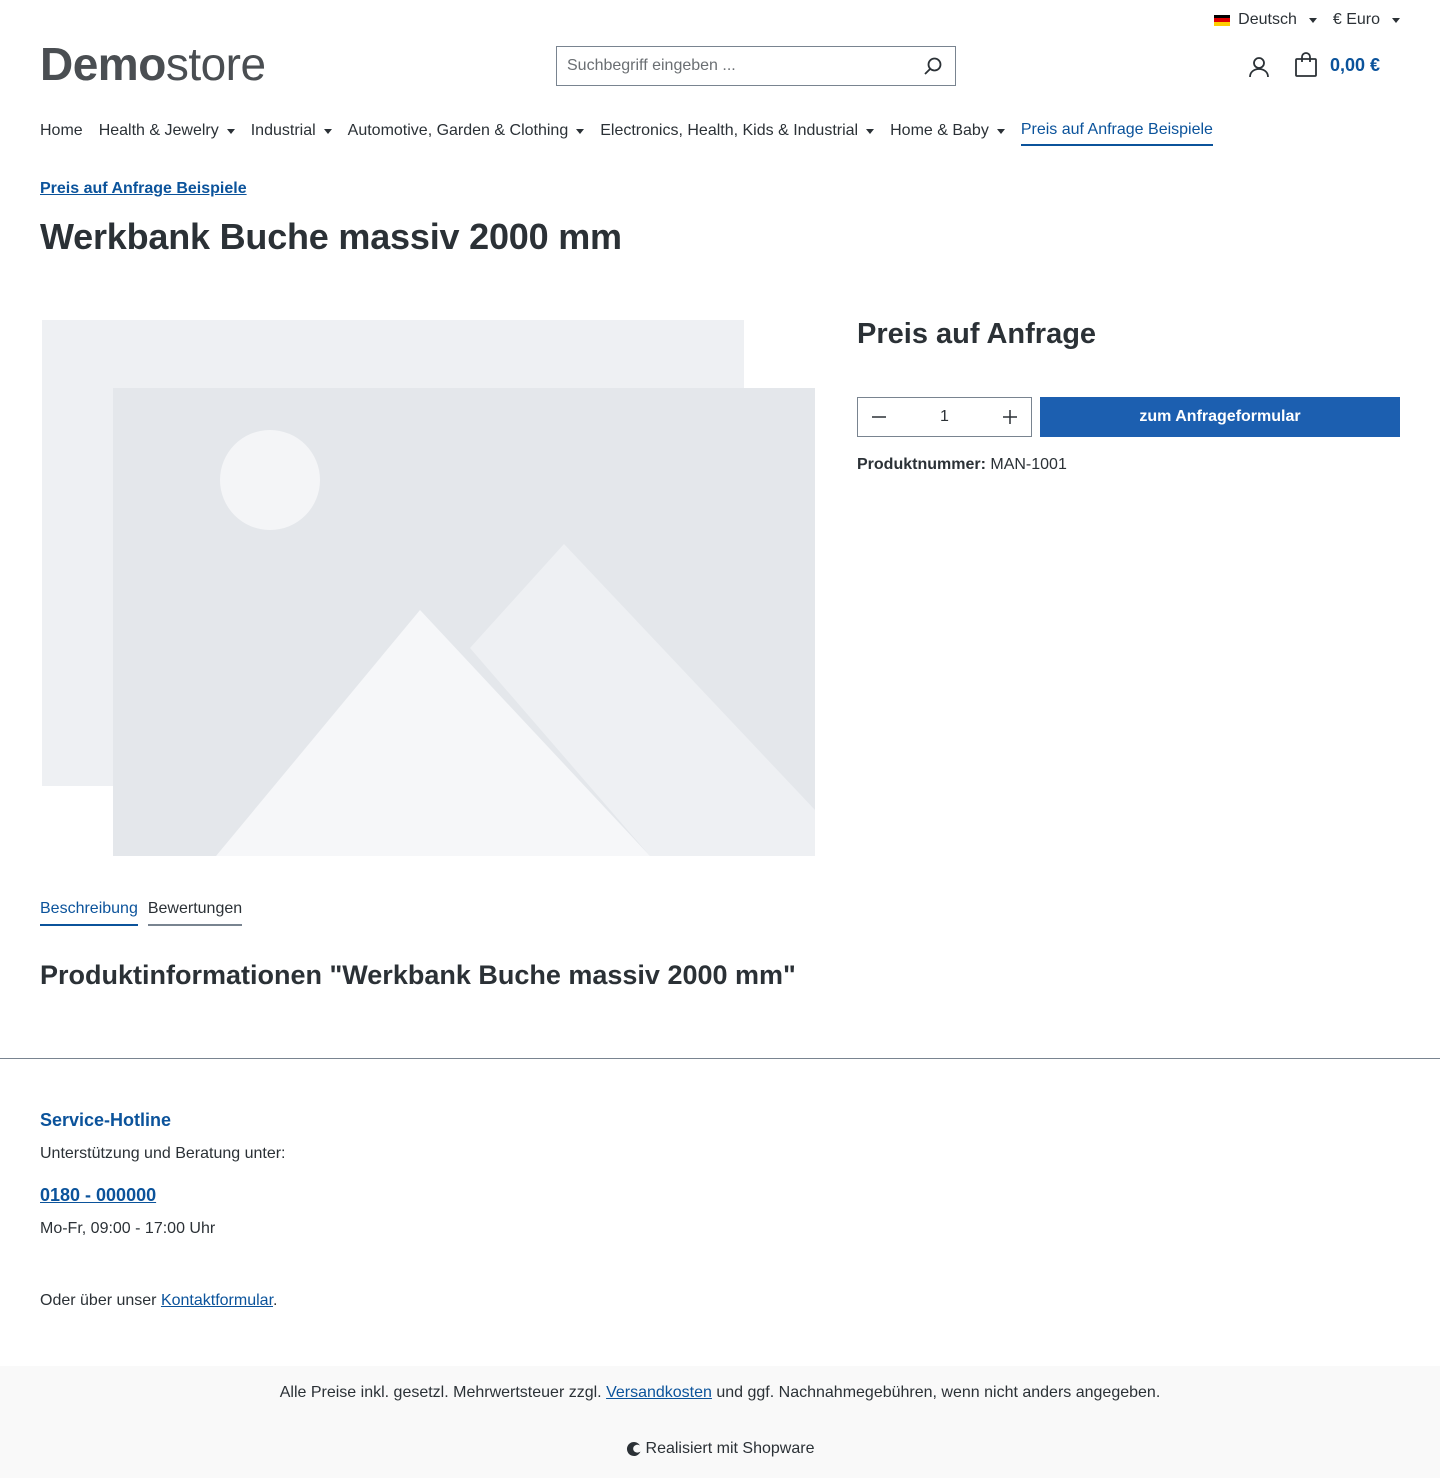 Image resolution: width=1440 pixels, height=1478 pixels. Describe the element at coordinates (103, 64) in the screenshot. I see `logo-bold-text: Demo` at that location.